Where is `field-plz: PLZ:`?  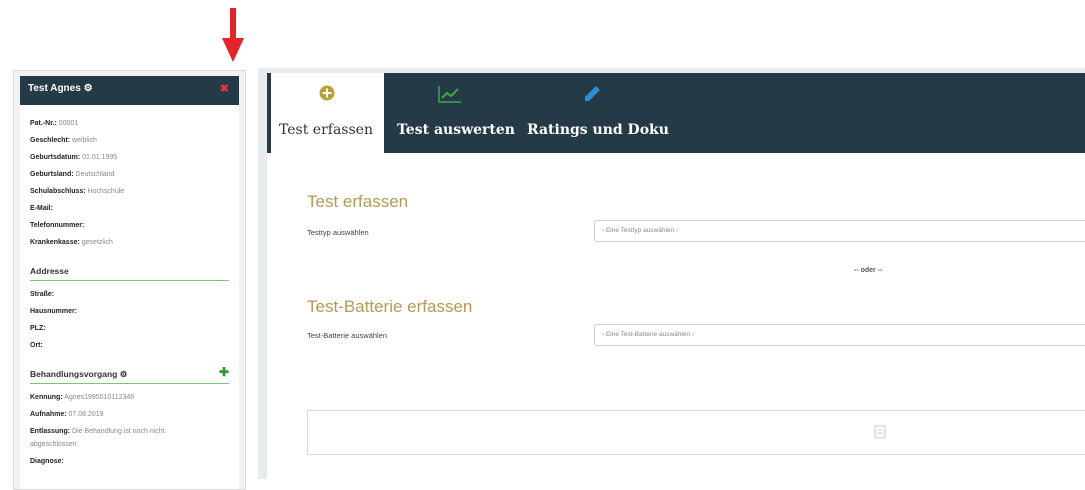 field-plz: PLZ: is located at coordinates (38, 328).